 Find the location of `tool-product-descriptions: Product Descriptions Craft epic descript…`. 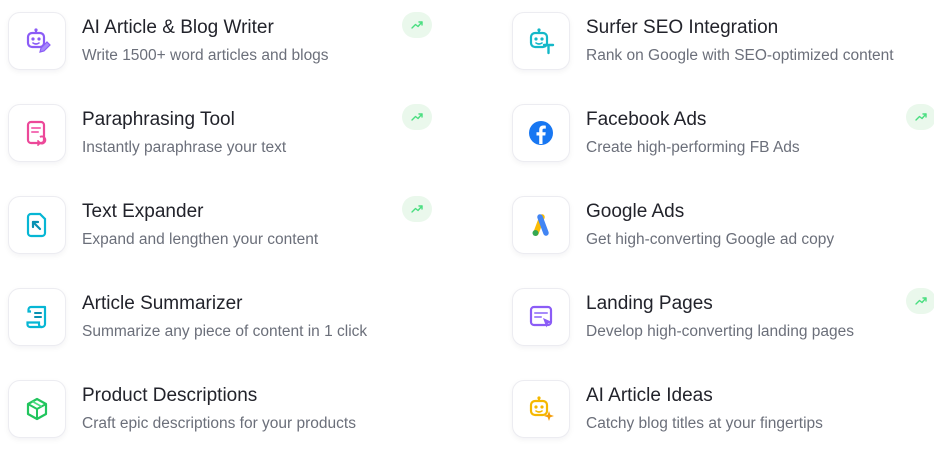

tool-product-descriptions: Product Descriptions Craft epic descript… is located at coordinates (215, 415).